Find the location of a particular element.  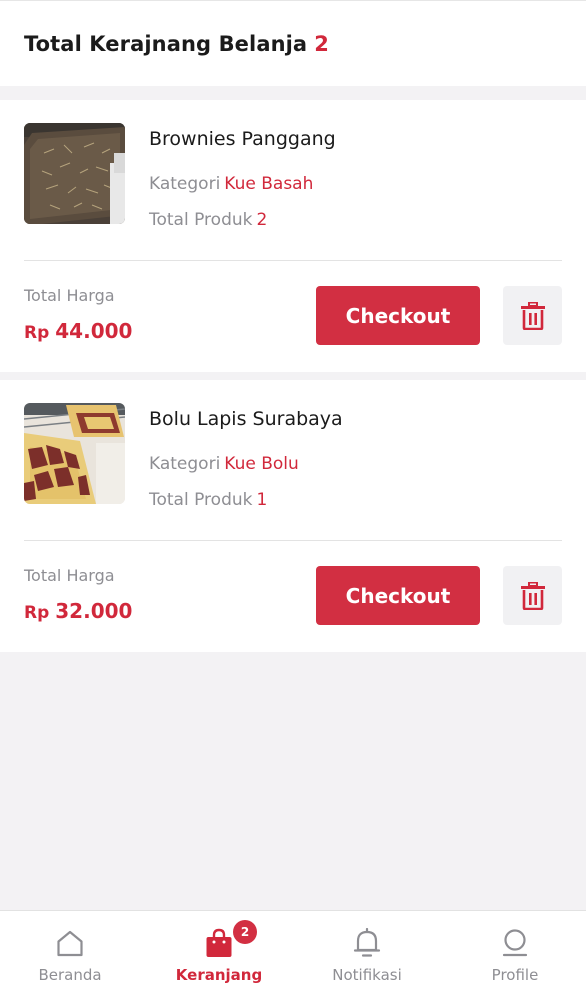

page-header: Total Kerajnang Belanja 2 is located at coordinates (293, 43).